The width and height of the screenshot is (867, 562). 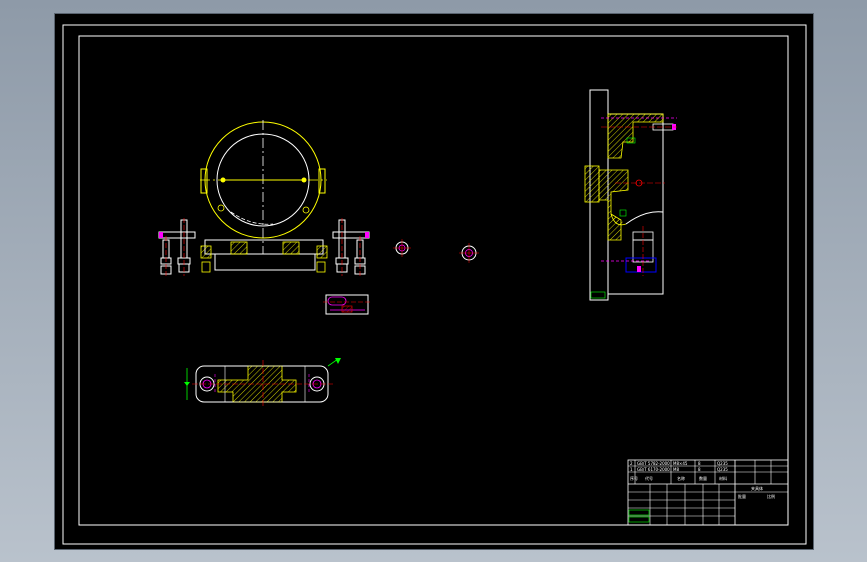 What do you see at coordinates (634, 478) in the screenshot?
I see `header-index: 序号` at bounding box center [634, 478].